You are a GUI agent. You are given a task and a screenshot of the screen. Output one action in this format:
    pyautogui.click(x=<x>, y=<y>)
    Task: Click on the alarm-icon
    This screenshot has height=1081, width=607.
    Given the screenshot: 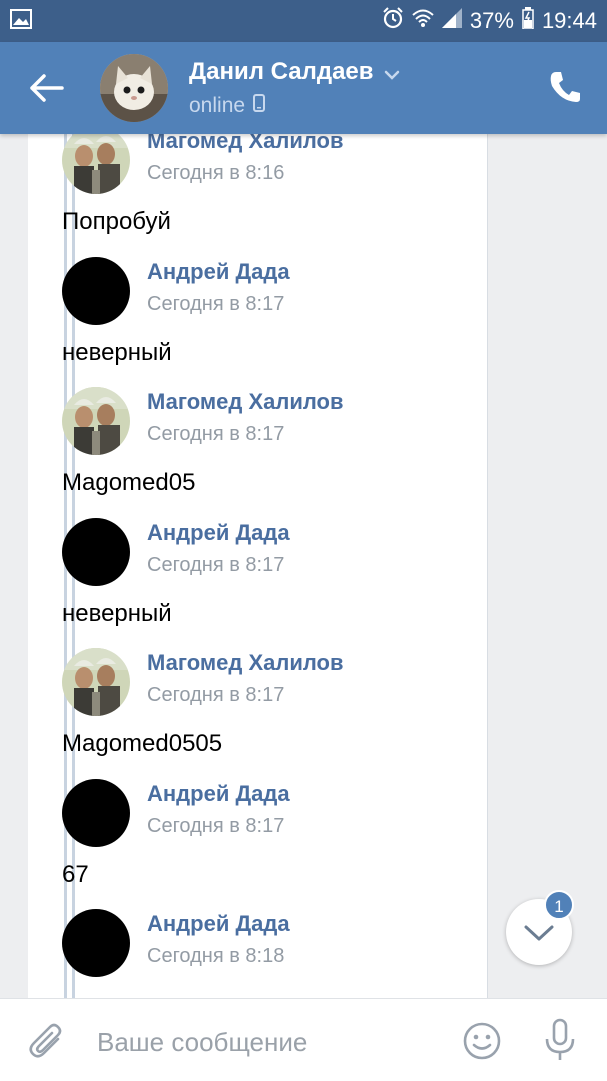 What is the action you would take?
    pyautogui.click(x=393, y=21)
    